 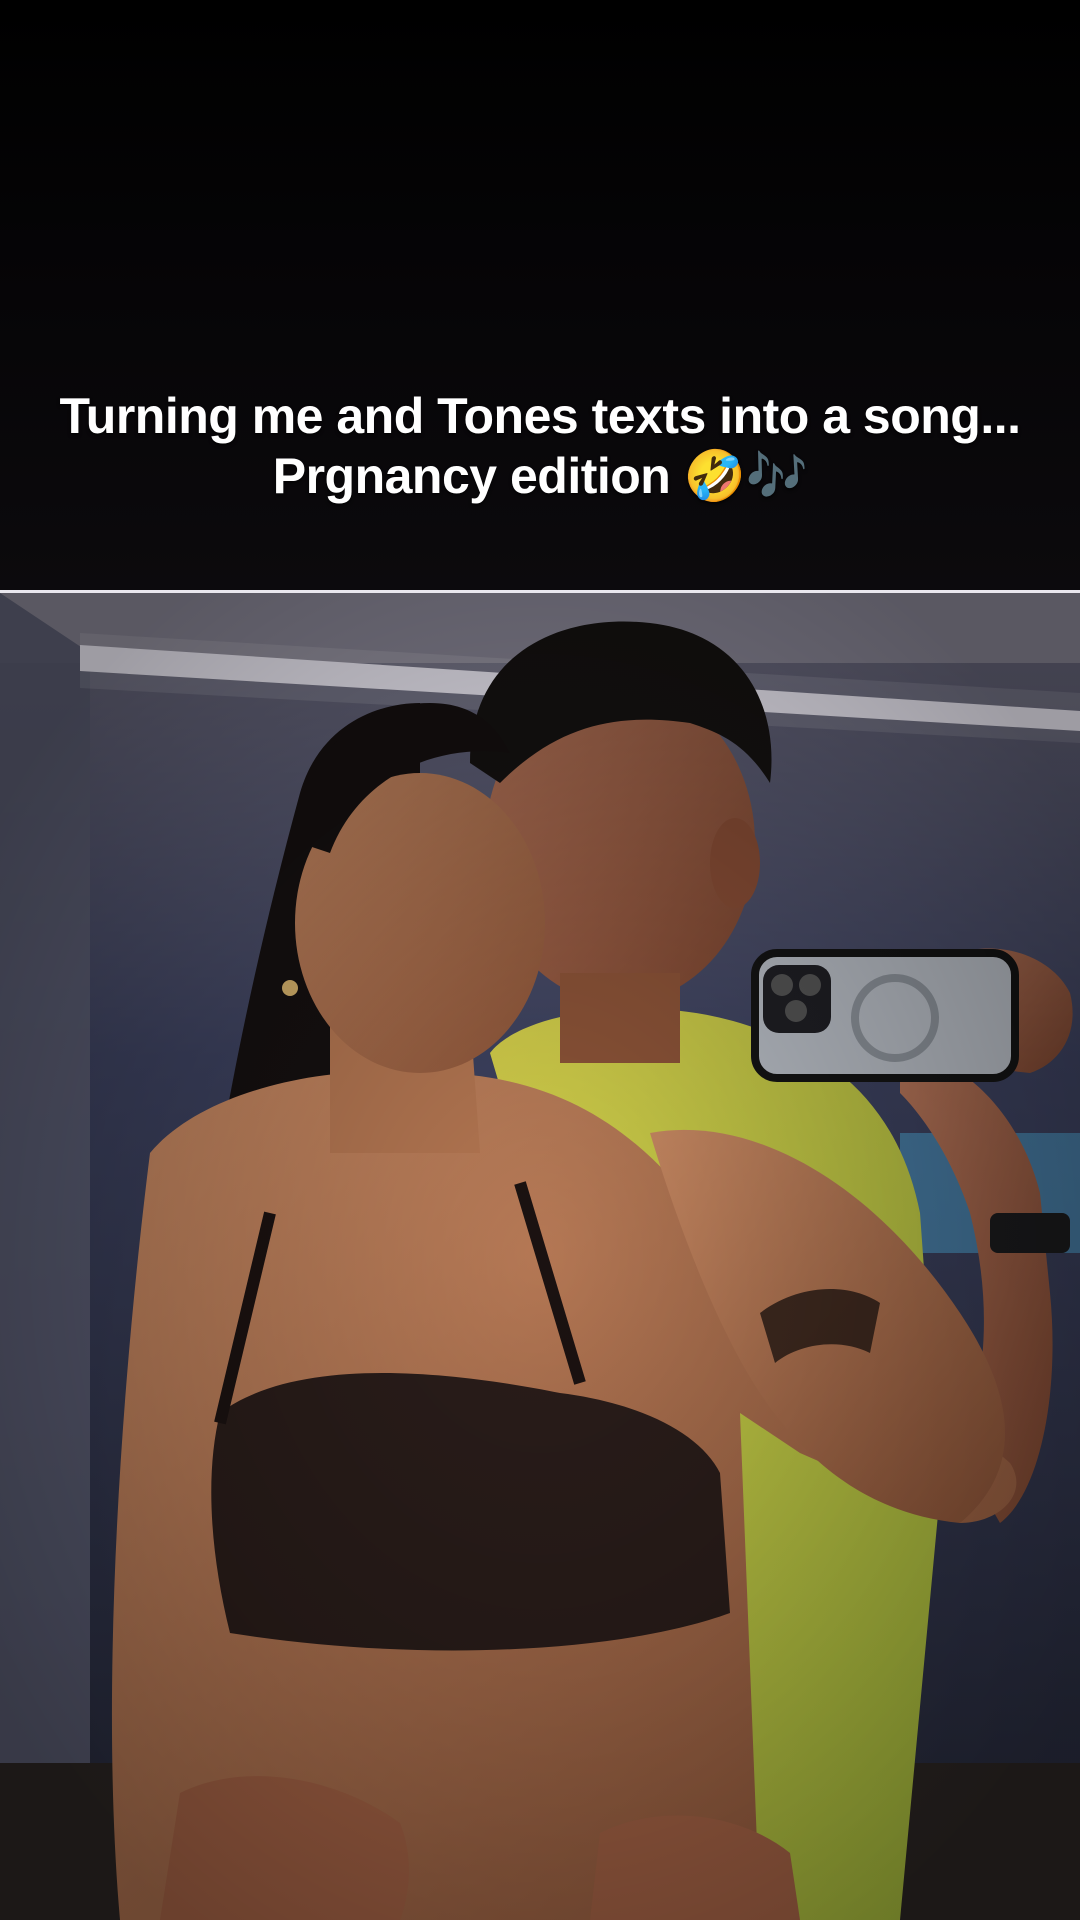 I want to click on caption-line-2: Prgnancy edition 🤣🎶, so click(x=540, y=476).